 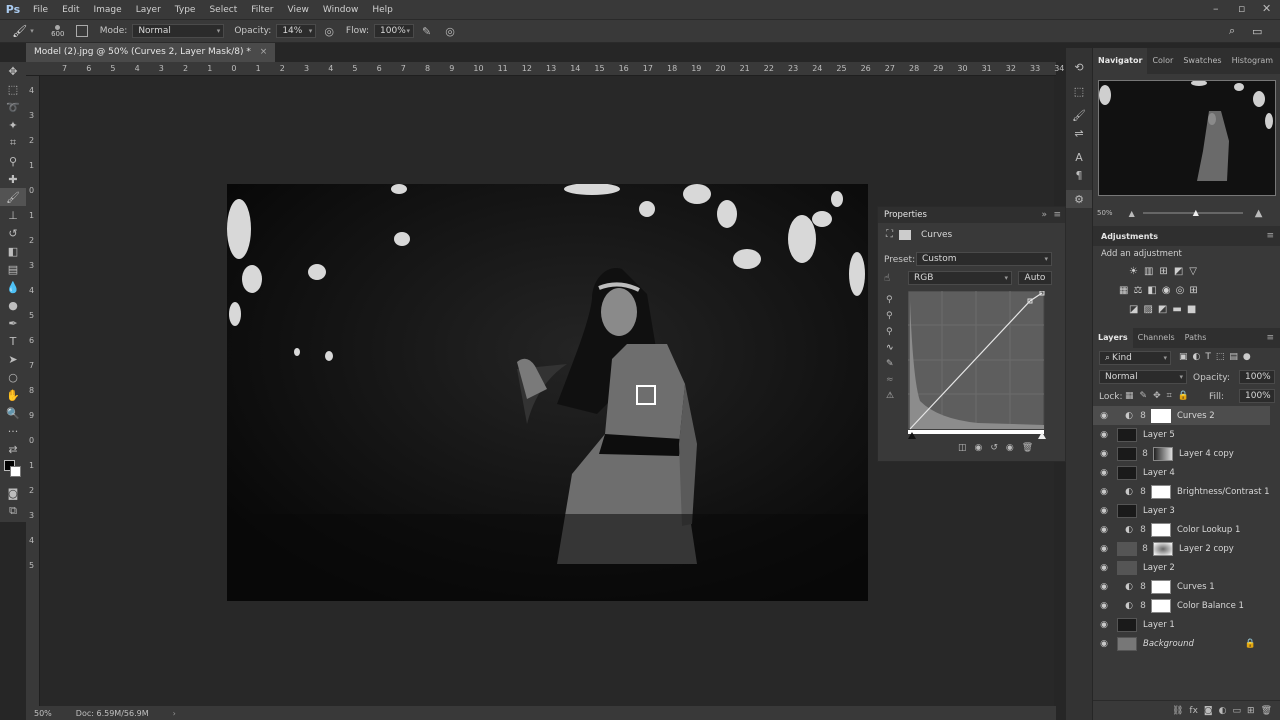 What do you see at coordinates (13, 215) in the screenshot?
I see `clone-stamp-tool-icon: ⊥` at bounding box center [13, 215].